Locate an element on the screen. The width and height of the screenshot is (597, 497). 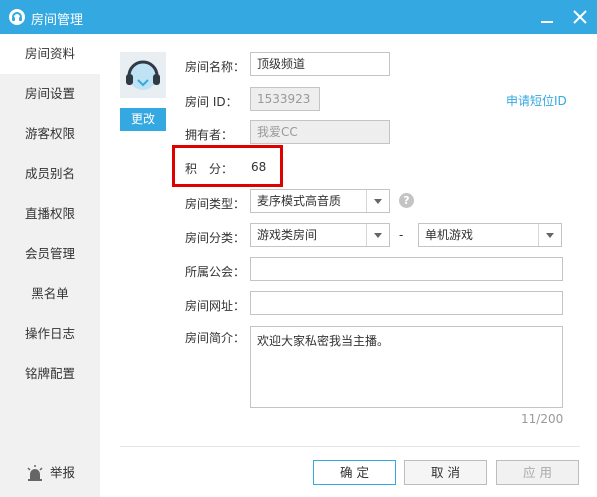
avatar is located at coordinates (143, 75).